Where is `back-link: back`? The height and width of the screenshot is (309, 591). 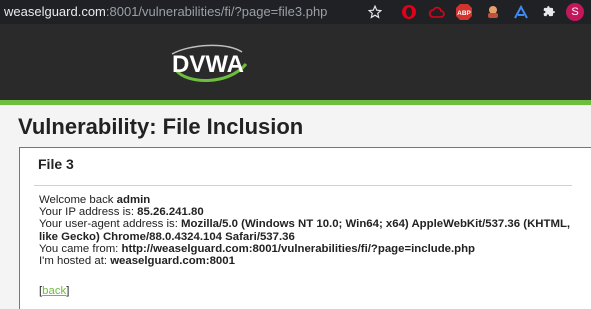
back-link: back is located at coordinates (54, 291).